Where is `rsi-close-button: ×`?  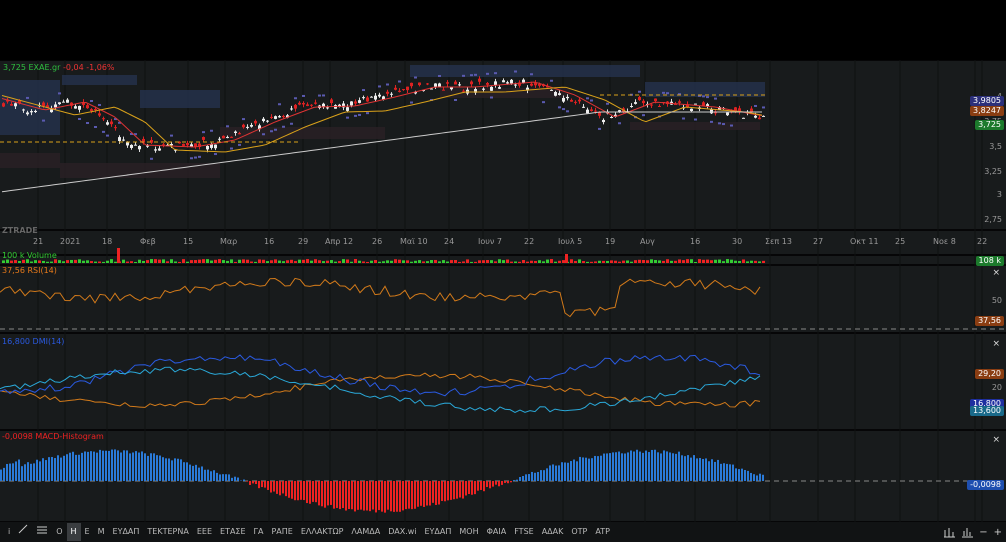 rsi-close-button: × is located at coordinates (996, 273).